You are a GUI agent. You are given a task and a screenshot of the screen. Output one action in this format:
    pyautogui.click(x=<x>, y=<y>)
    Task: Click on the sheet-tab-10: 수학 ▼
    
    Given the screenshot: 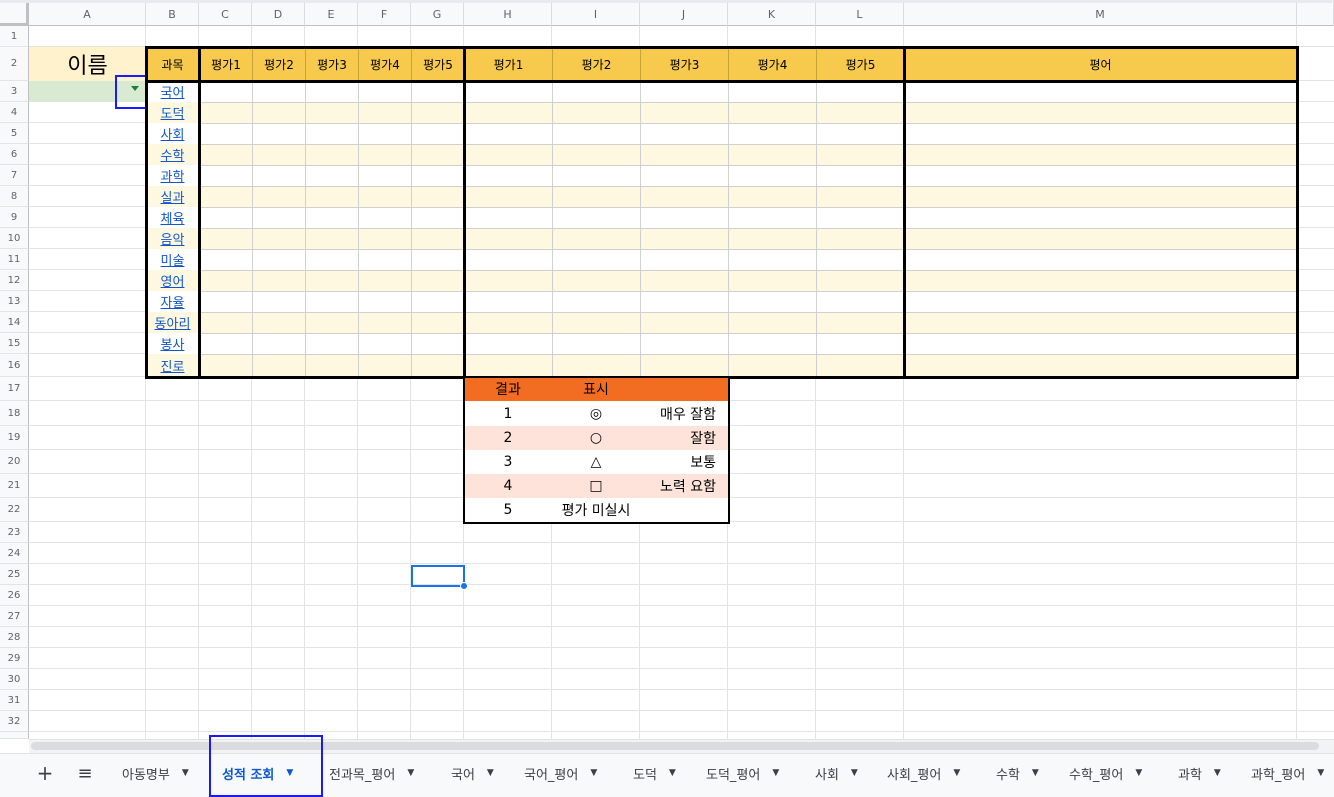 What is the action you would take?
    pyautogui.click(x=1017, y=773)
    